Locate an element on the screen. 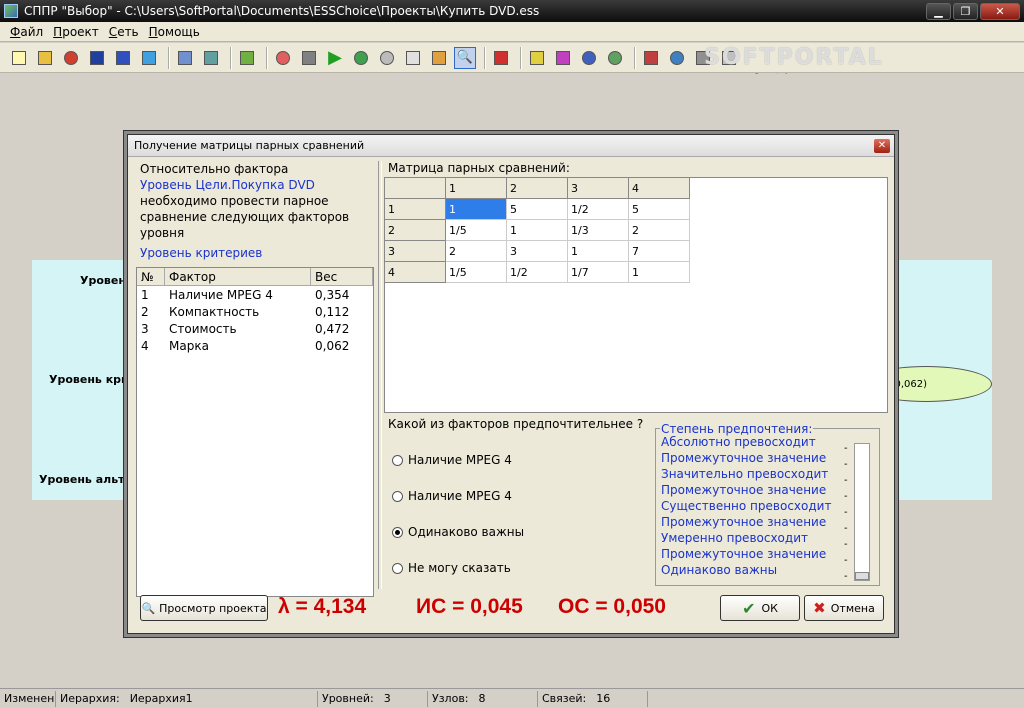 This screenshot has height=708, width=1024. toolbar: ▶ 🔍 is located at coordinates (512, 58).